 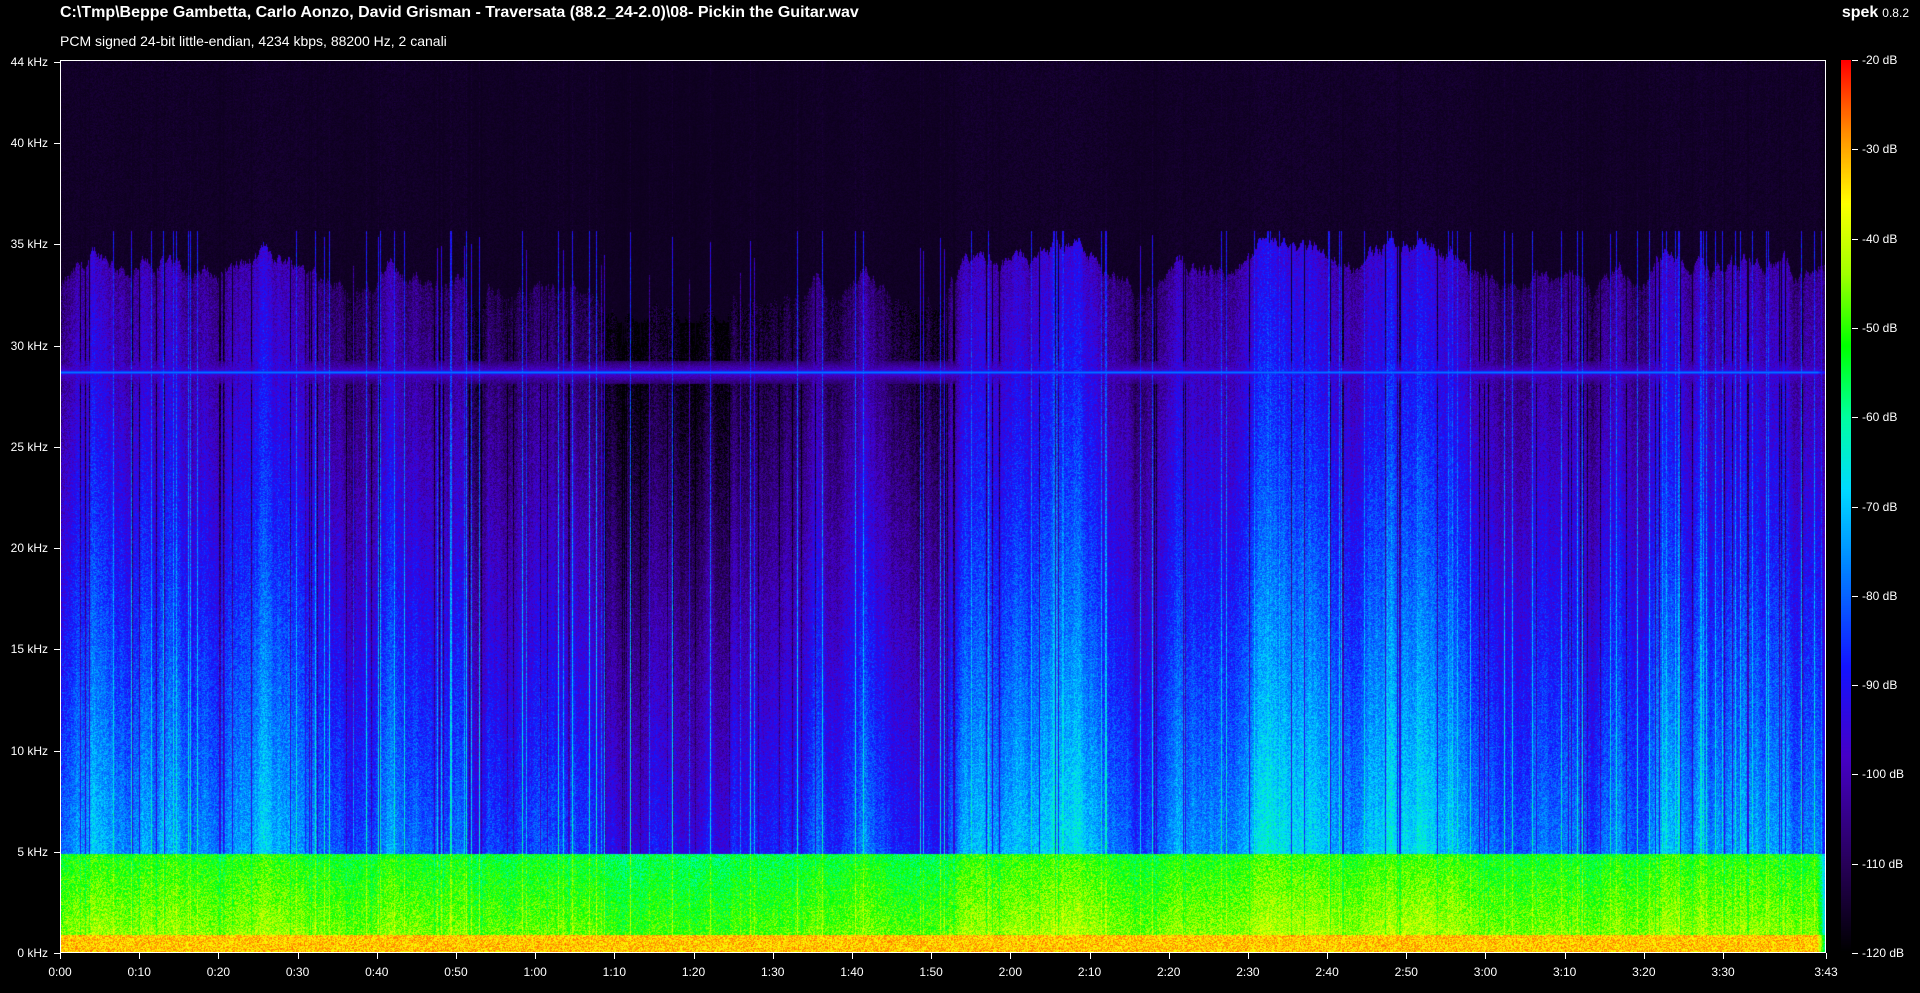 I want to click on frequency-tick-label: 40 kHz, so click(x=29, y=143).